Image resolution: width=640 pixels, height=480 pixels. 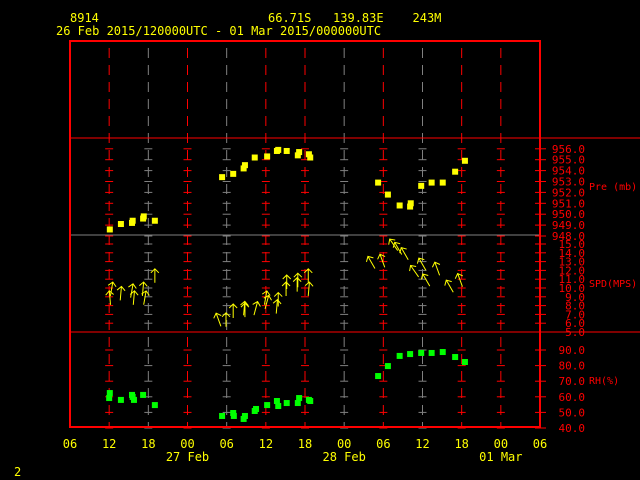 What do you see at coordinates (572, 350) in the screenshot?
I see `y-tick-label: 90.0` at bounding box center [572, 350].